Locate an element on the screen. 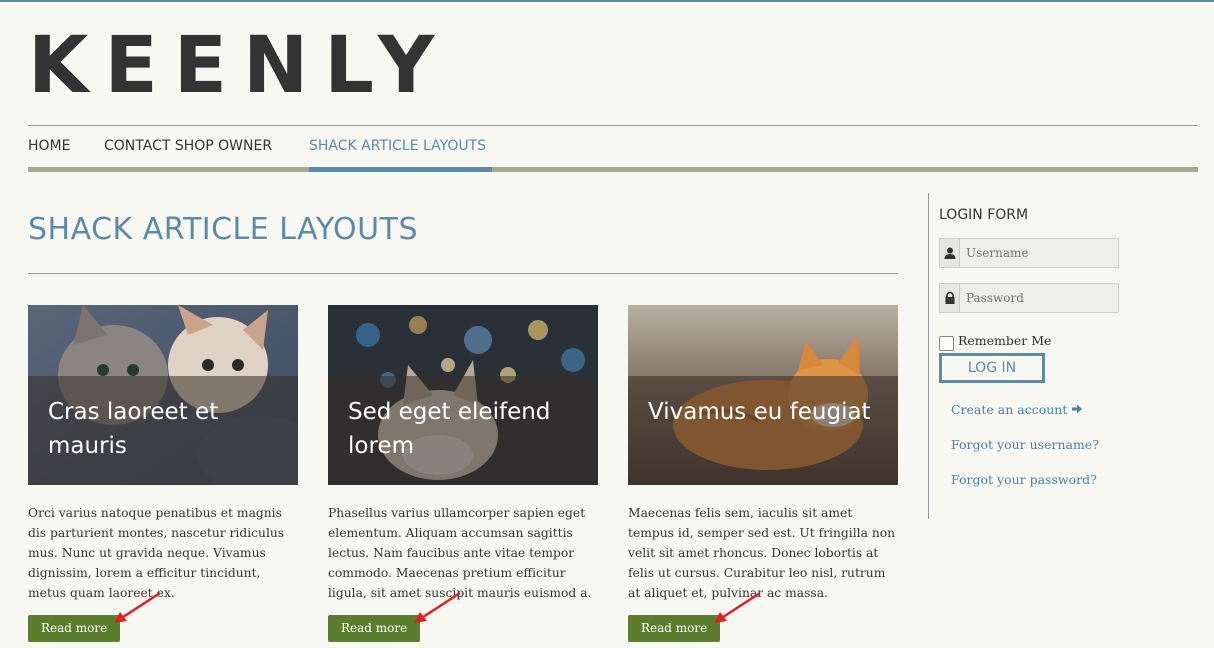 This screenshot has height=648, width=1214. article-title: Vivamus eu feugiat is located at coordinates (768, 412).